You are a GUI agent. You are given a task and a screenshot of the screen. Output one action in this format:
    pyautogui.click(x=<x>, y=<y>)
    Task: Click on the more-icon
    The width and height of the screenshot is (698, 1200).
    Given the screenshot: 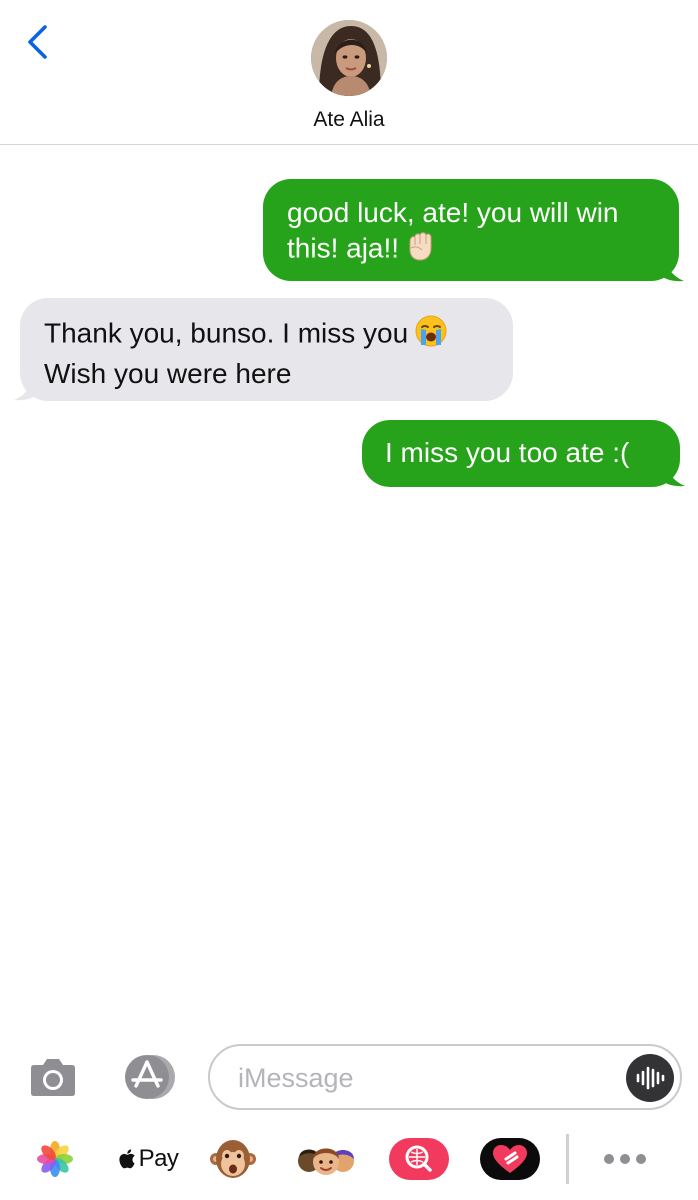 What is the action you would take?
    pyautogui.click(x=625, y=1159)
    